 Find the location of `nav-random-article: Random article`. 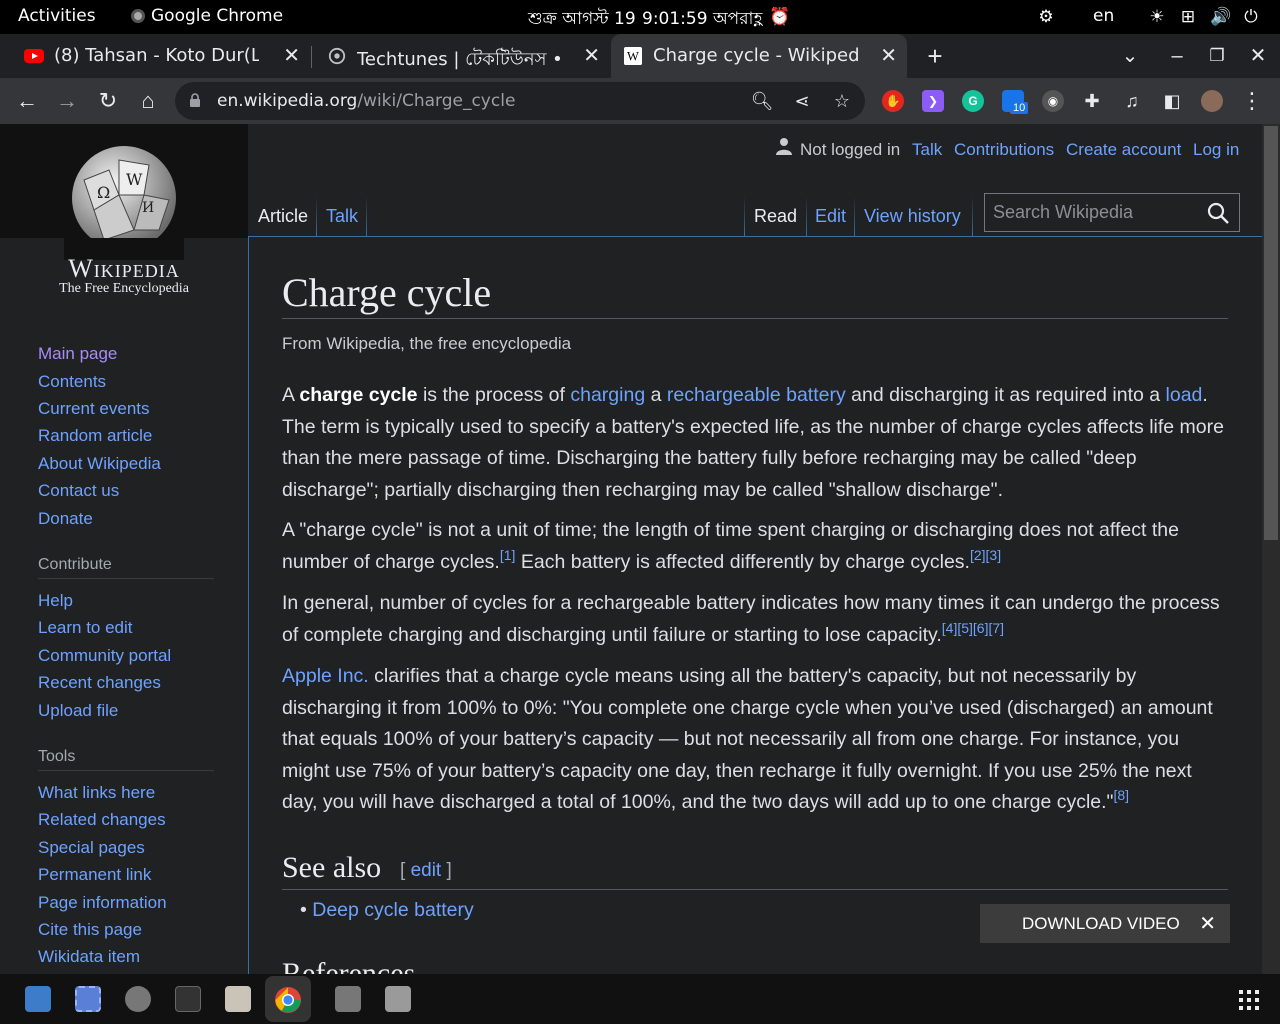

nav-random-article: Random article is located at coordinates (95, 436).